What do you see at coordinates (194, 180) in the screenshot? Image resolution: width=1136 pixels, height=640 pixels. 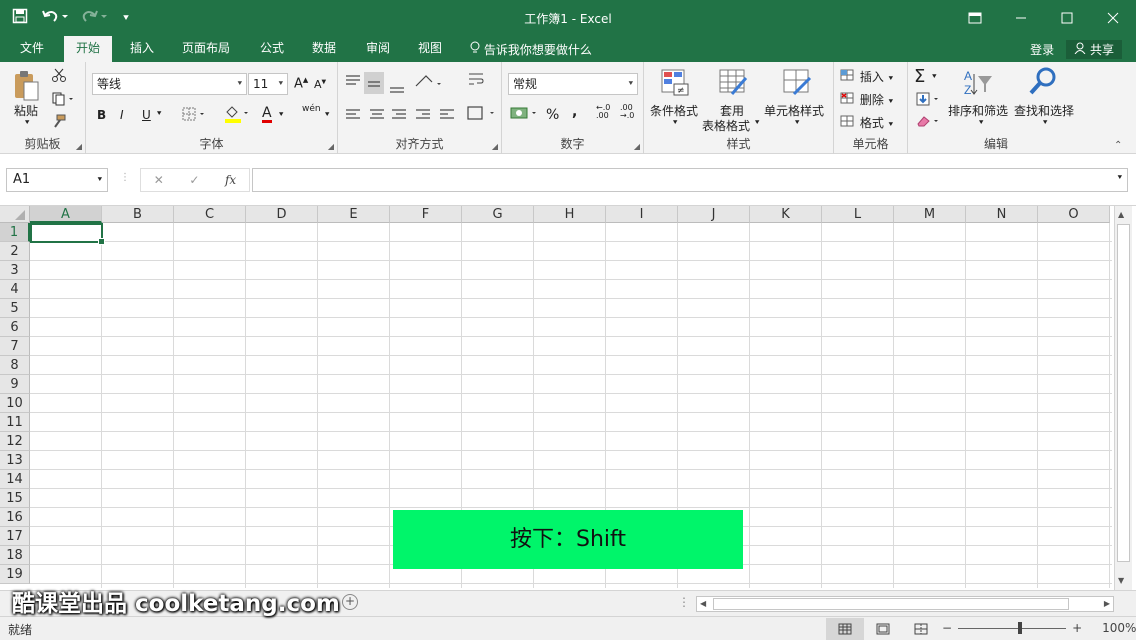 I see `enter-icon: ✓` at bounding box center [194, 180].